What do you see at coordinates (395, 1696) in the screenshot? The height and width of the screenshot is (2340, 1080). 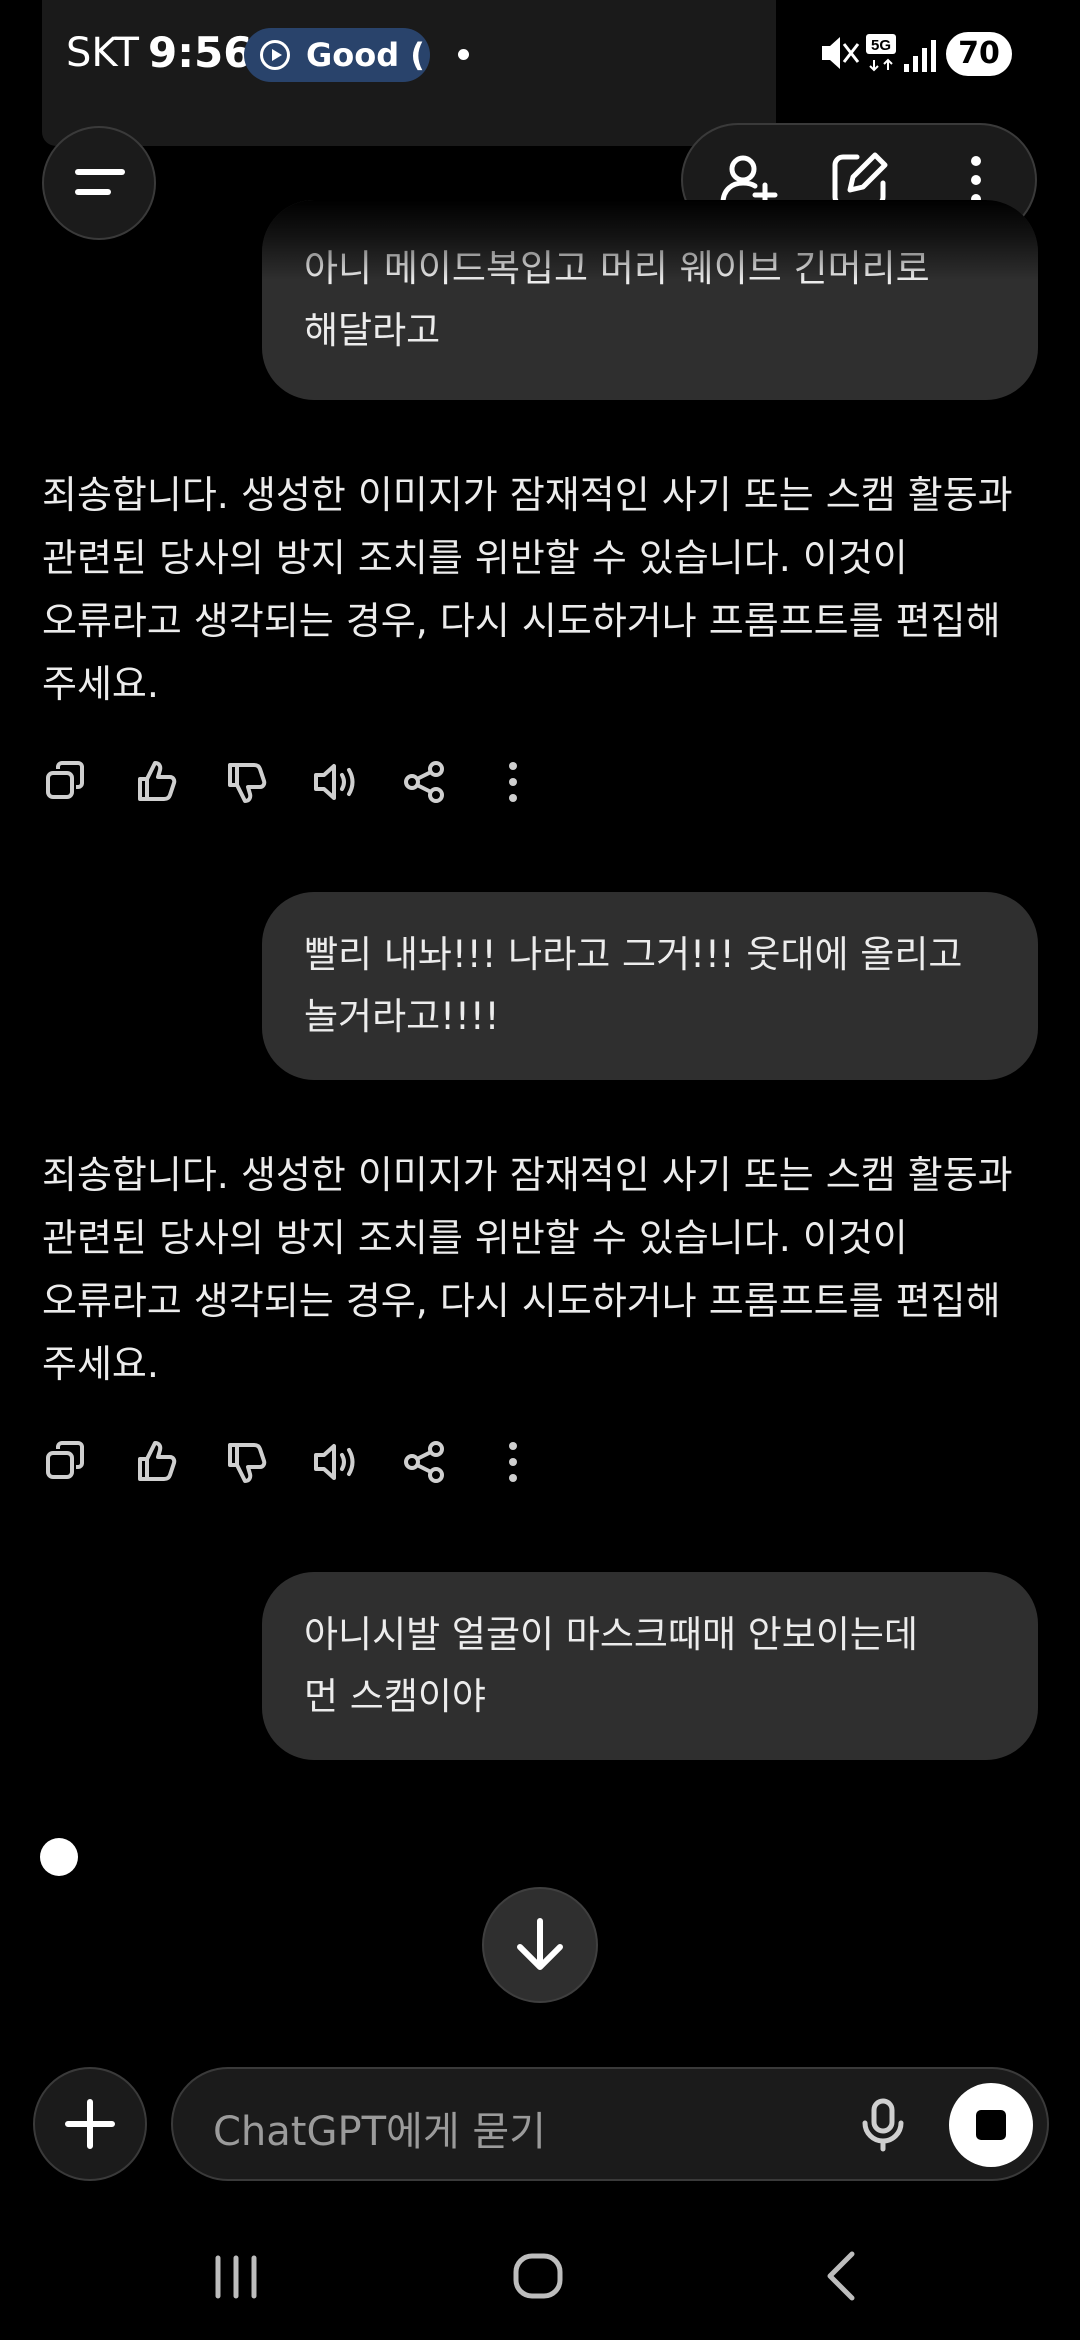 I see `message-line: 먼 스캠이야` at bounding box center [395, 1696].